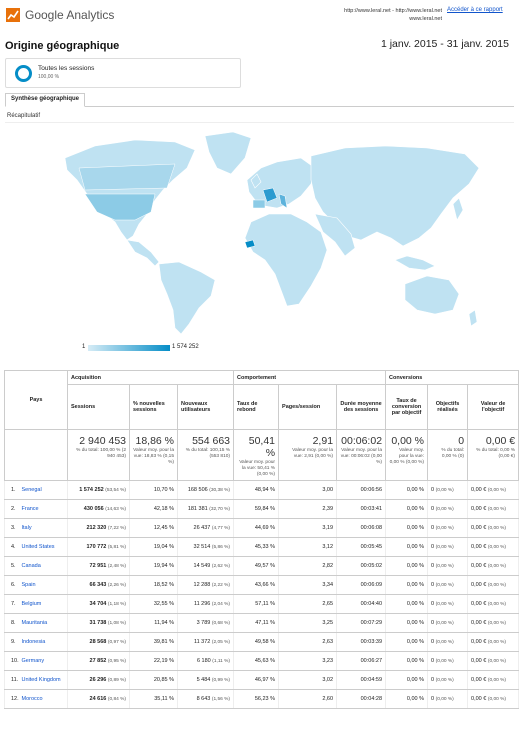  What do you see at coordinates (11, 490) in the screenshot?
I see `row-index: 1.` at bounding box center [11, 490].